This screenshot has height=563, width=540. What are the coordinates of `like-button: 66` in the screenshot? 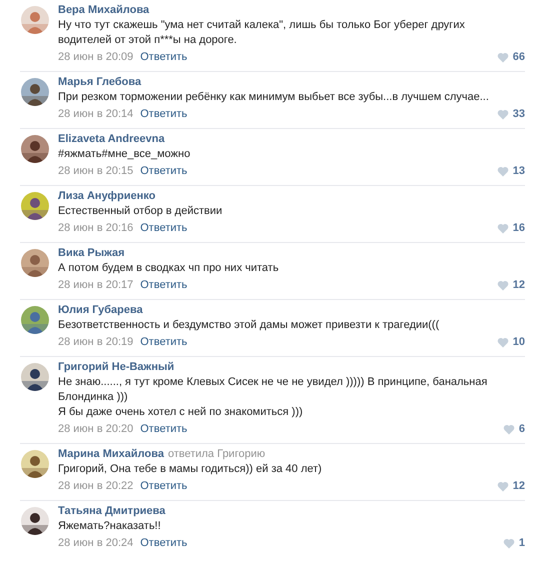 It's located at (510, 57).